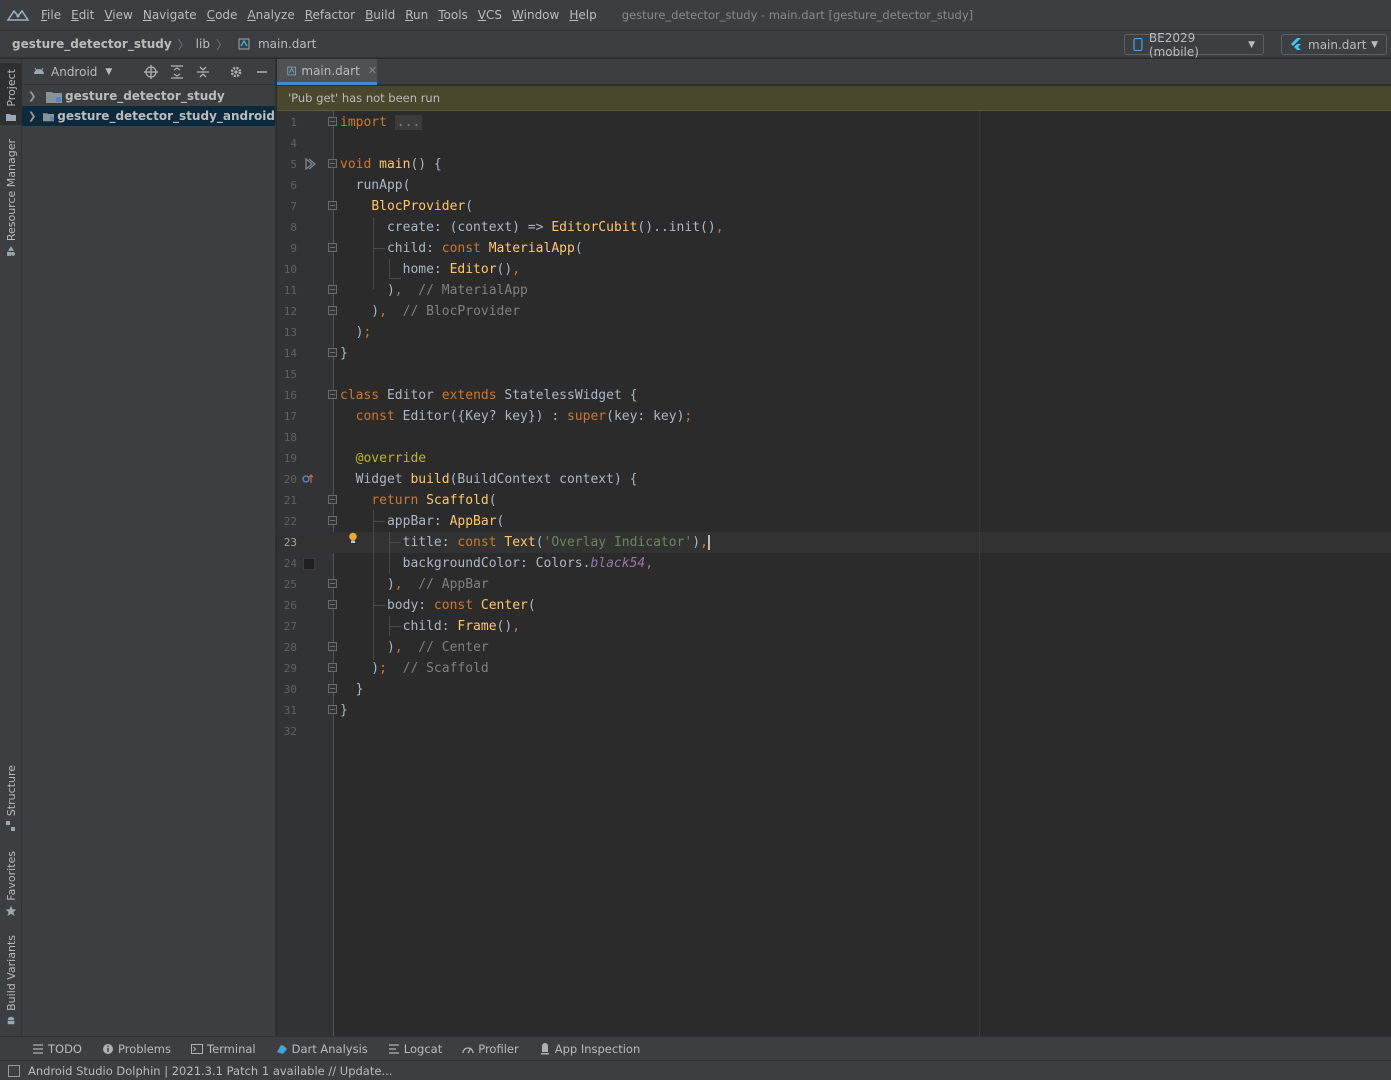  I want to click on menu-edit: Edit, so click(82, 15).